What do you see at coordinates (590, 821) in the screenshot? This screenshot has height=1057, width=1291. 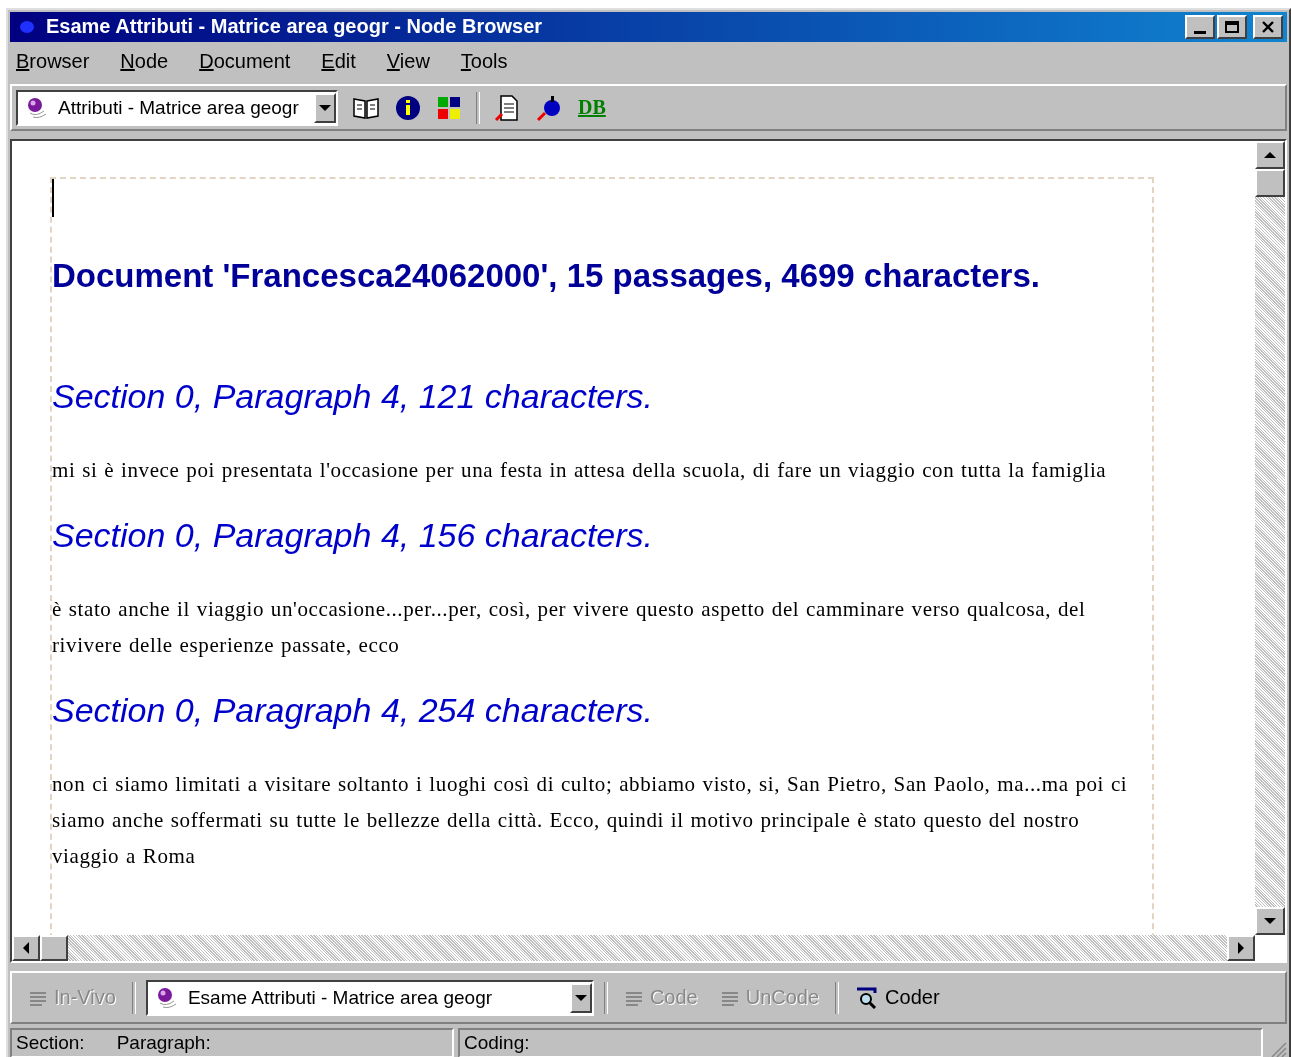 I see `passage-text: non ci siamo limitati a visitare soltanto i luoghi così di culto; abbiamo visto, si, San Pietro, San Paolo, ma...ma poi ci siamo anche soffermati su tutte le bellezze della città. Ecco, quindi il motivo principale è stato questo del nostro viaggio a Roma` at bounding box center [590, 821].